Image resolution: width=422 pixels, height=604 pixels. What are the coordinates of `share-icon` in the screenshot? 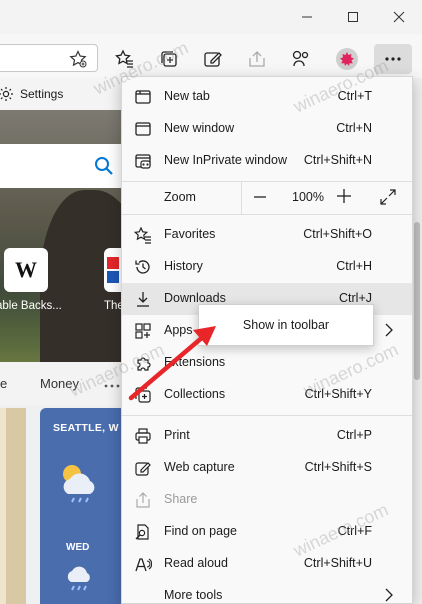 It's located at (257, 59).